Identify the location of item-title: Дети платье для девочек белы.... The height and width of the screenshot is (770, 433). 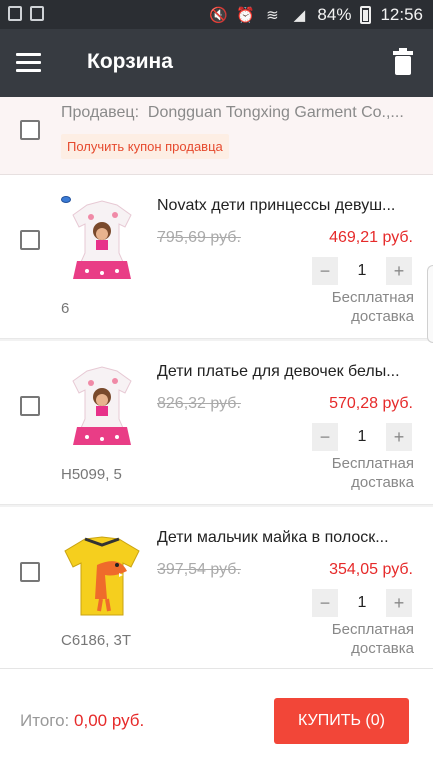
(284, 372).